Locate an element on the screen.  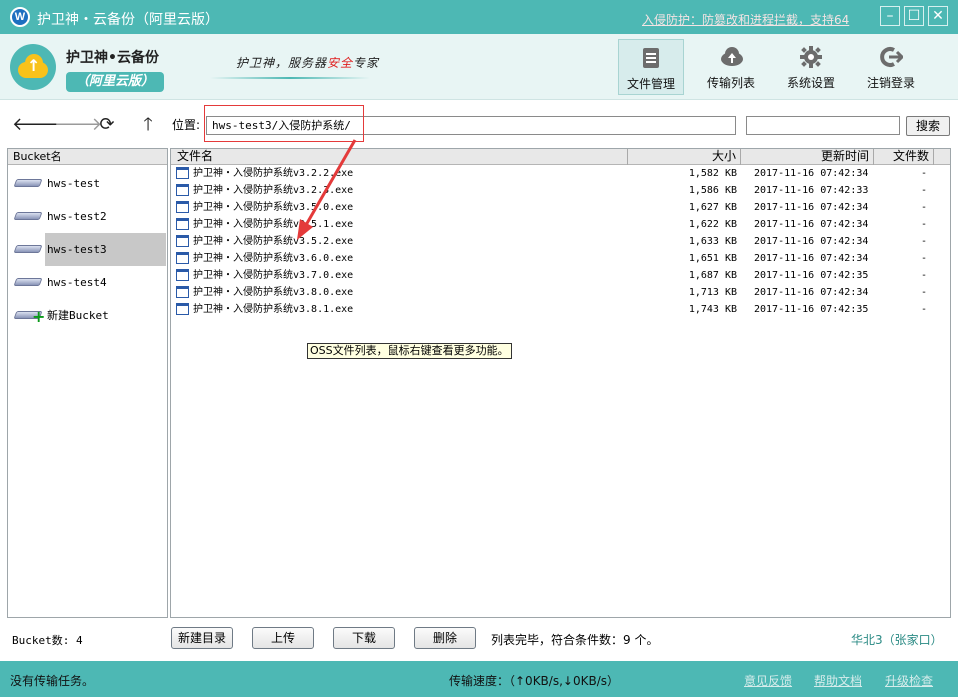
nav-transfer-list: 传输列表 is located at coordinates (731, 67).